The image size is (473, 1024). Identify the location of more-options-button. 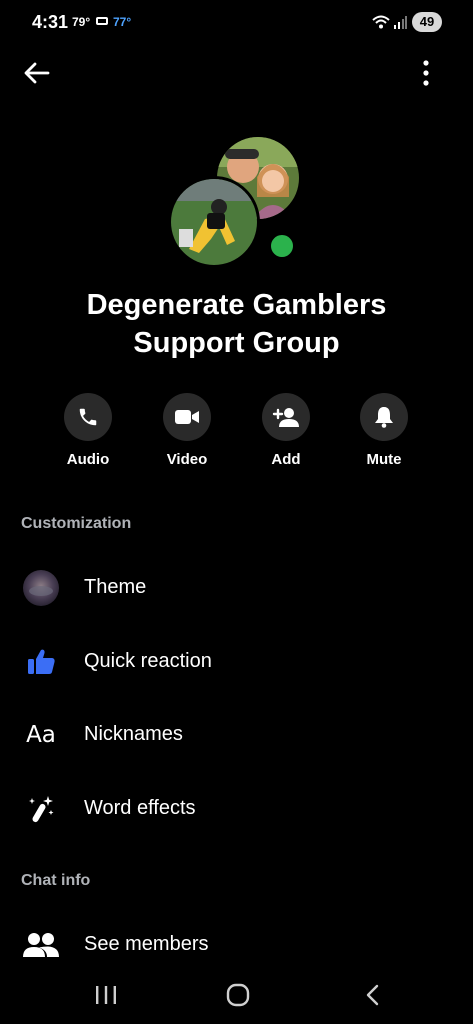
(426, 73).